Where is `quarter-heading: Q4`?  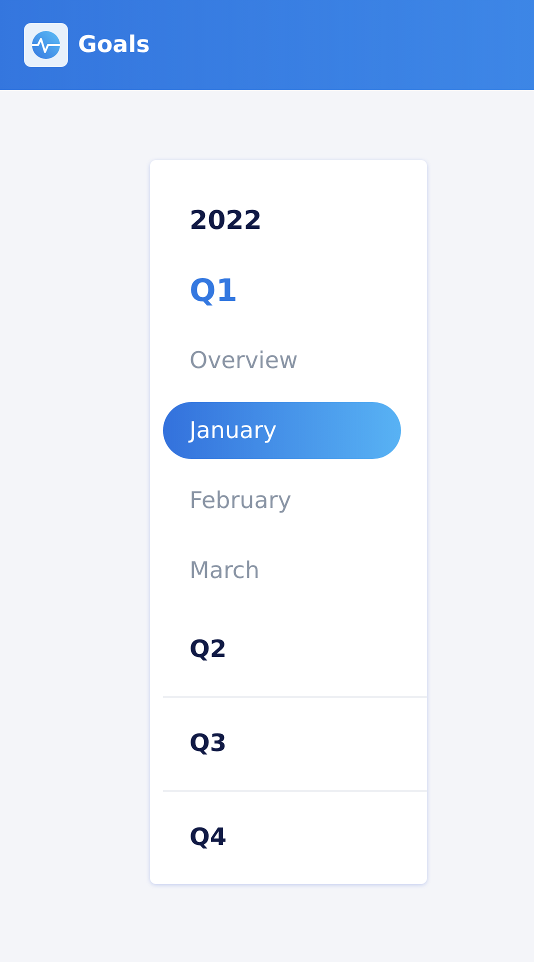
quarter-heading: Q4 is located at coordinates (294, 837).